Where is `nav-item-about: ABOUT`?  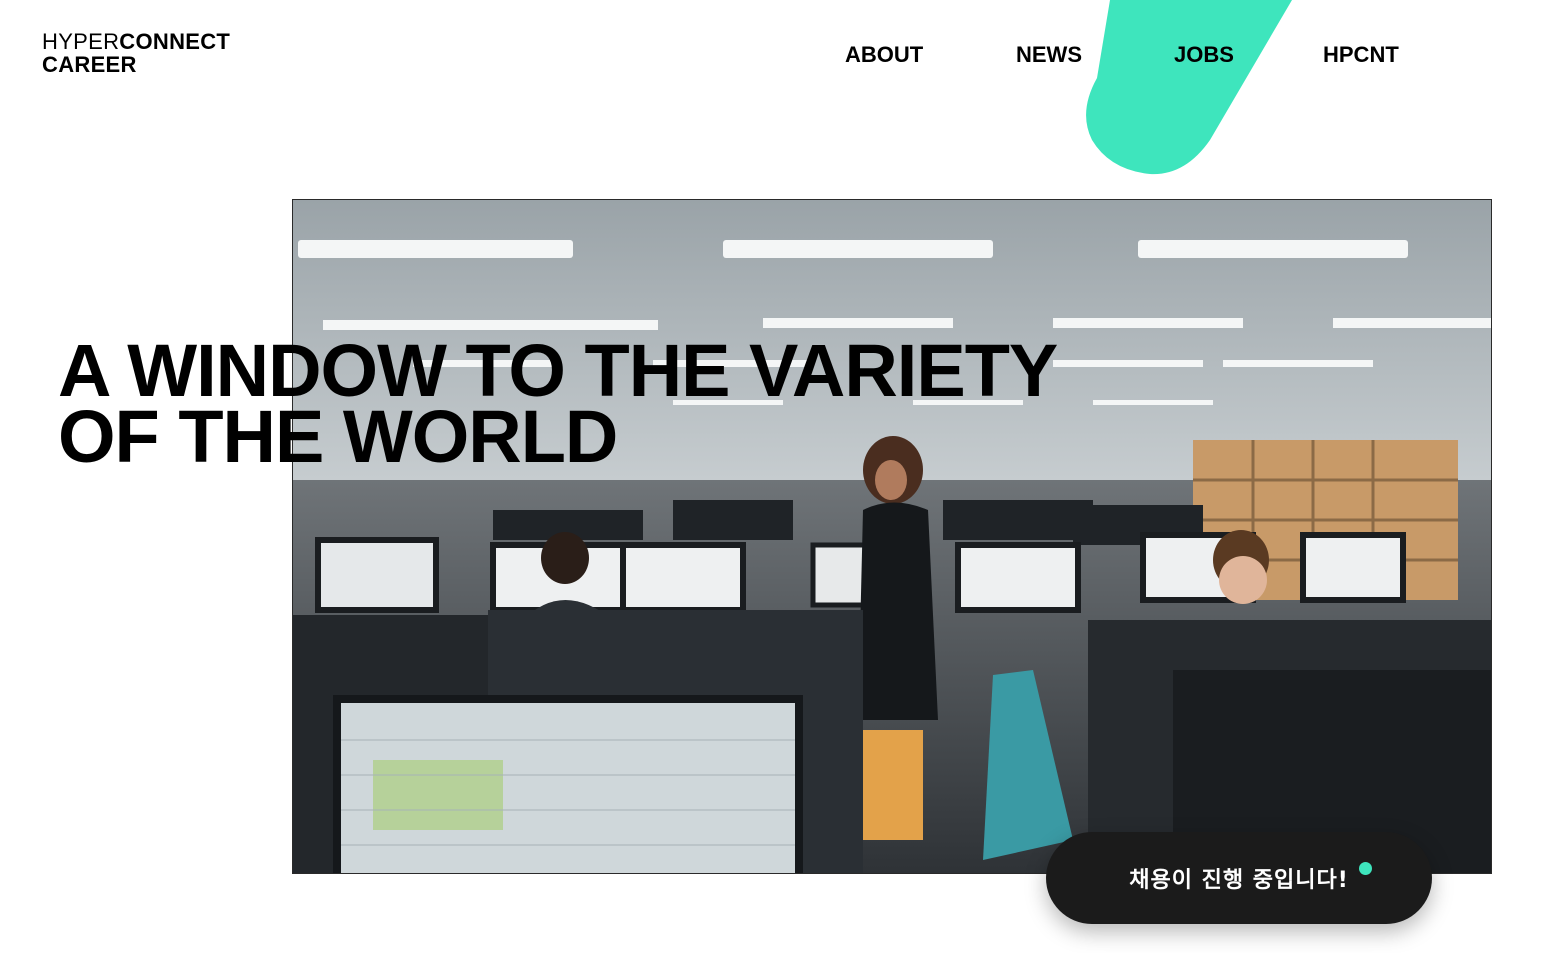 nav-item-about: ABOUT is located at coordinates (884, 55).